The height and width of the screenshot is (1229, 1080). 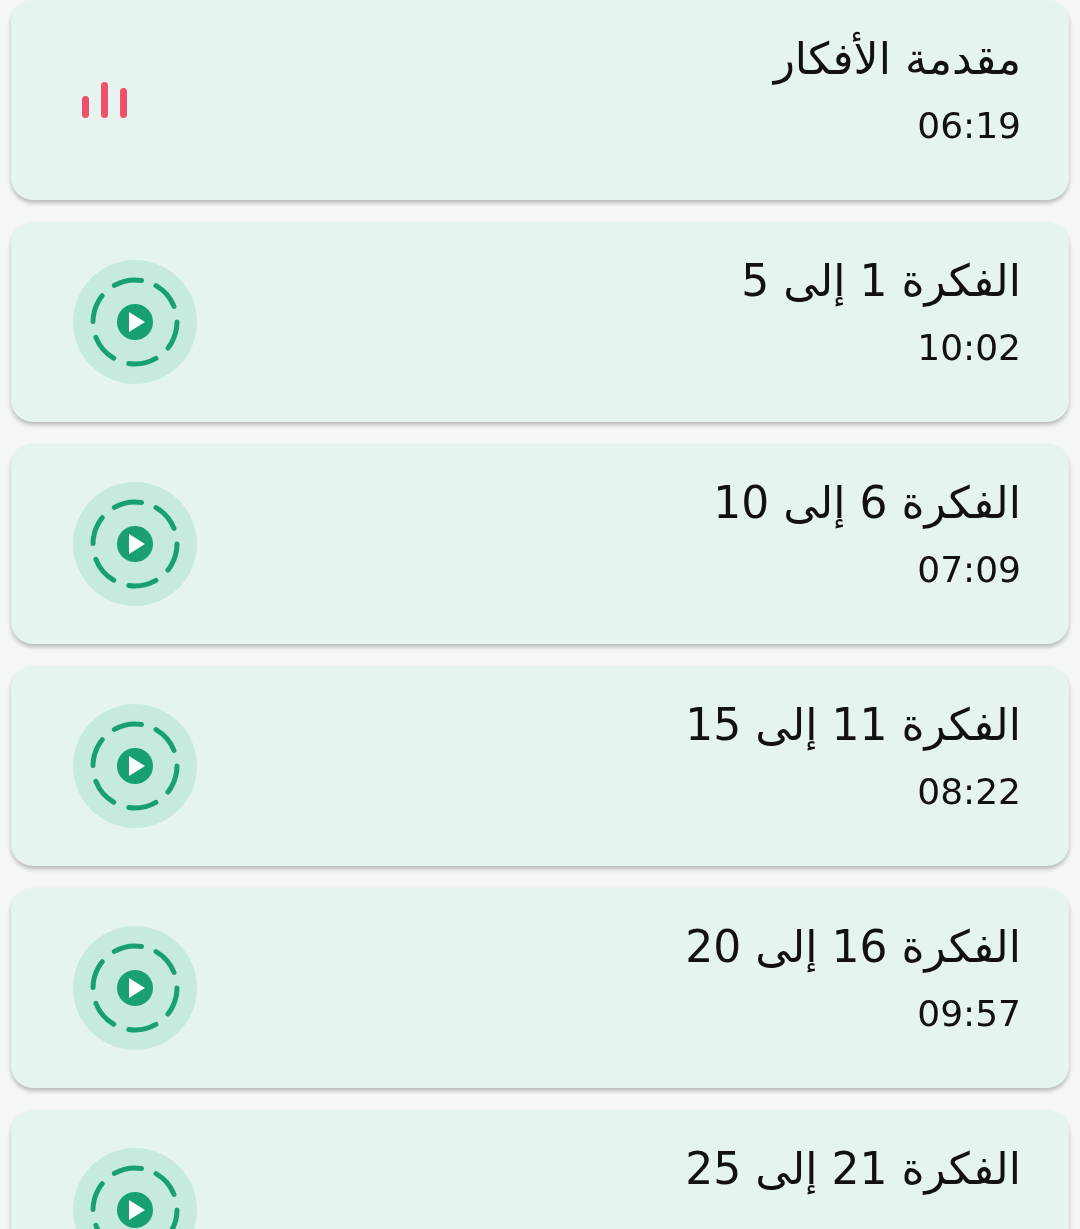 I want to click on track-title: الفكرة 21 إلى 25, so click(x=853, y=1169).